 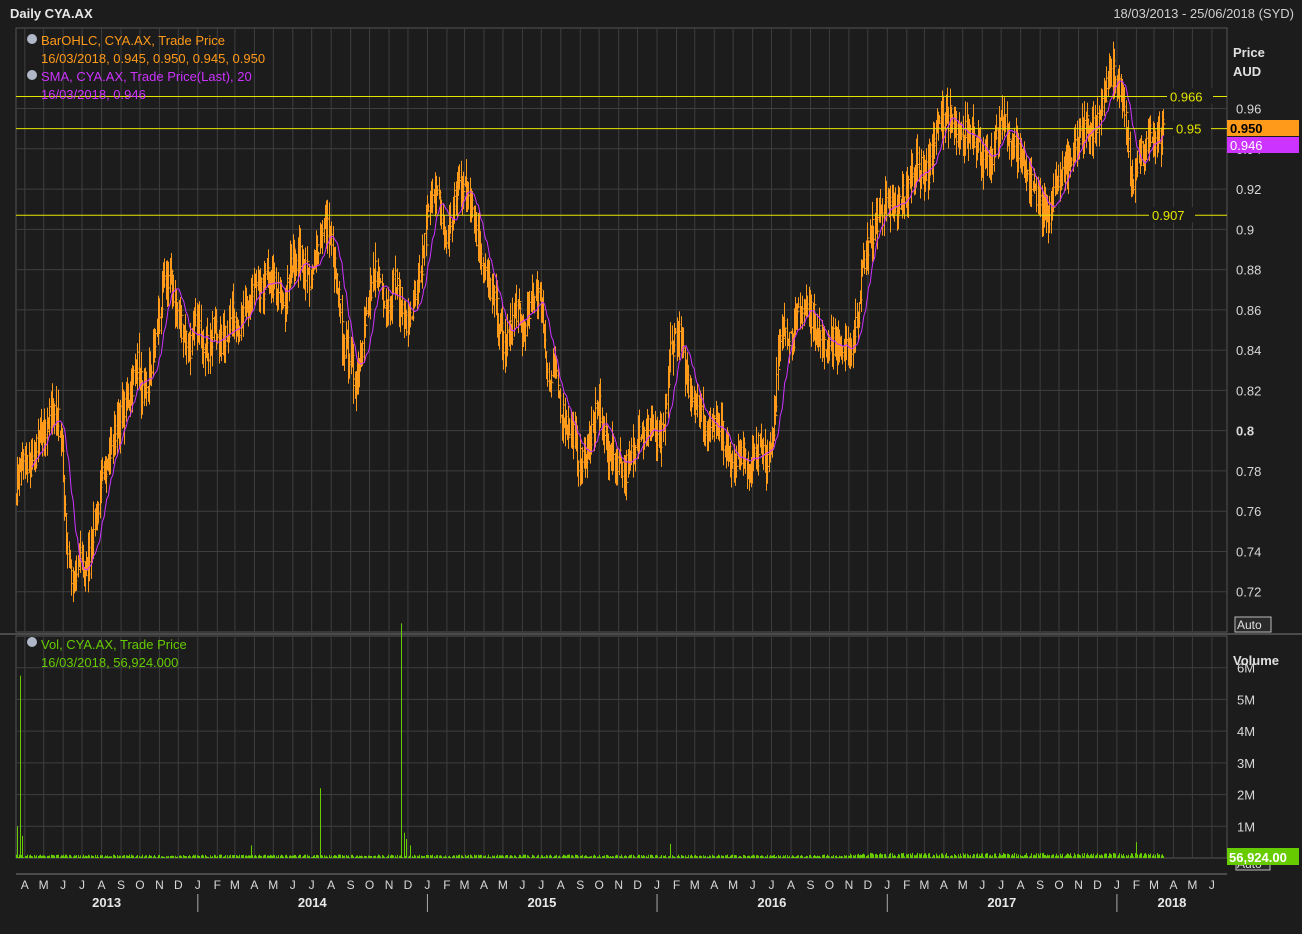 I want to click on price-tick-label: 0.72, so click(x=1248, y=592).